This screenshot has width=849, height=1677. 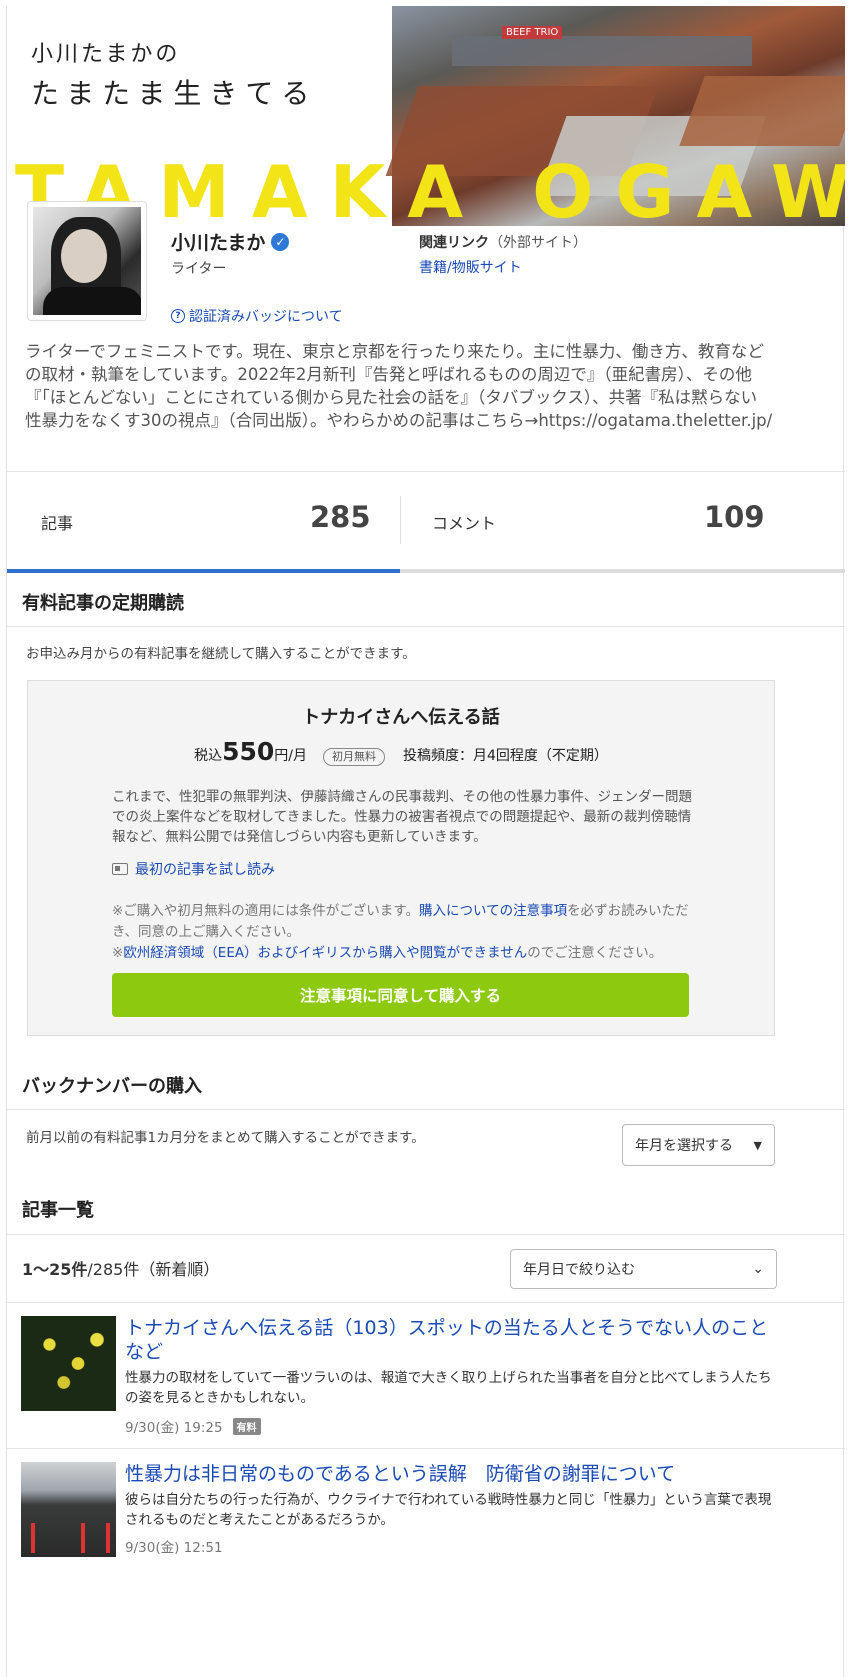 What do you see at coordinates (455, 1474) in the screenshot?
I see `article-title: 性暴力は非日常のものであるという誤解 防衛省の謝罪について` at bounding box center [455, 1474].